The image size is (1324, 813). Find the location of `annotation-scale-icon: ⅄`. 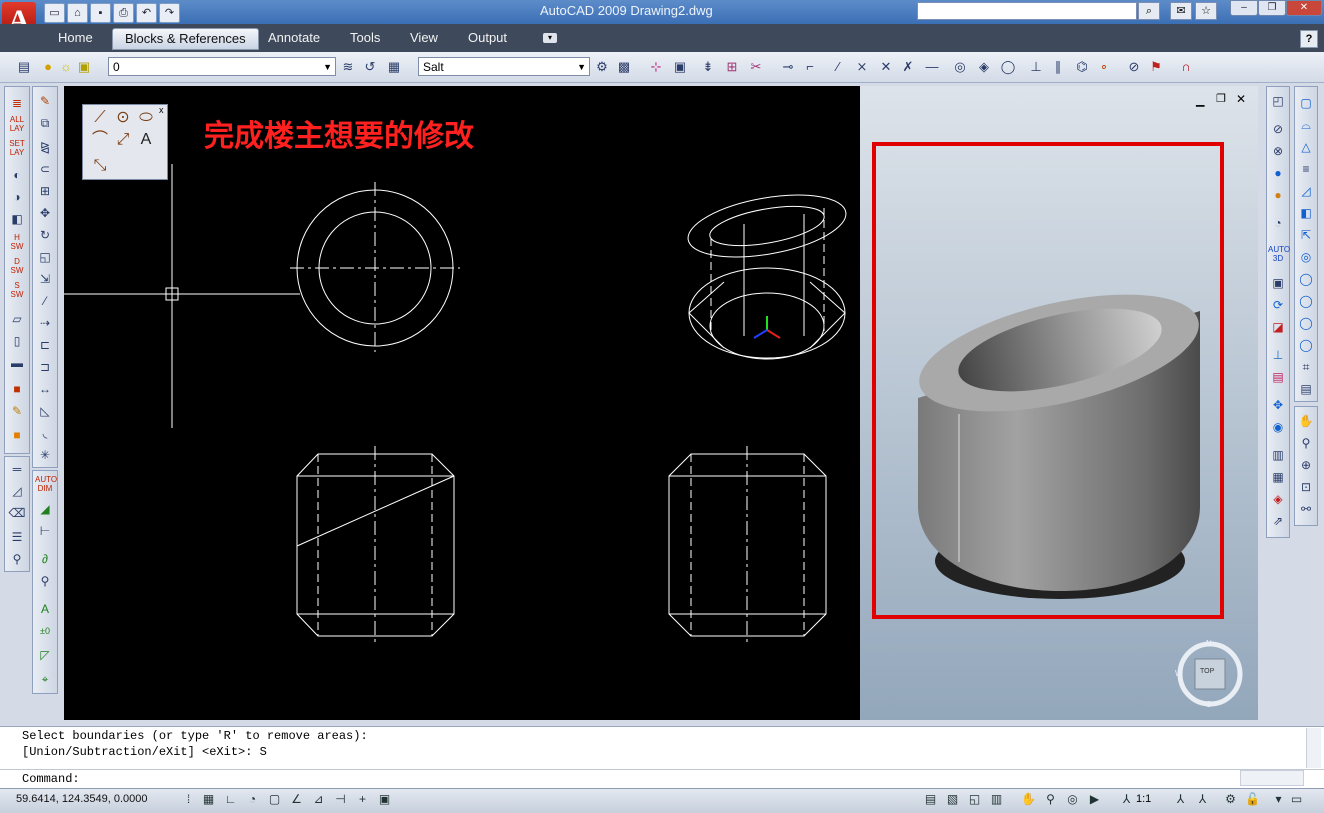

annotation-scale-icon: ⅄ is located at coordinates (1126, 799).